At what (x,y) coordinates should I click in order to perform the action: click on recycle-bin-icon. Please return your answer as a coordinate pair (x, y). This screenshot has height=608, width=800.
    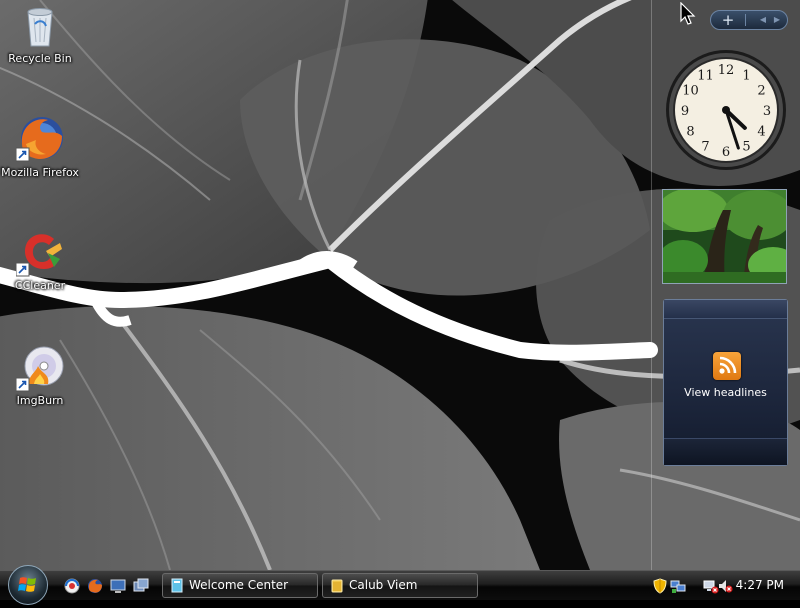
    Looking at the image, I should click on (40, 27).